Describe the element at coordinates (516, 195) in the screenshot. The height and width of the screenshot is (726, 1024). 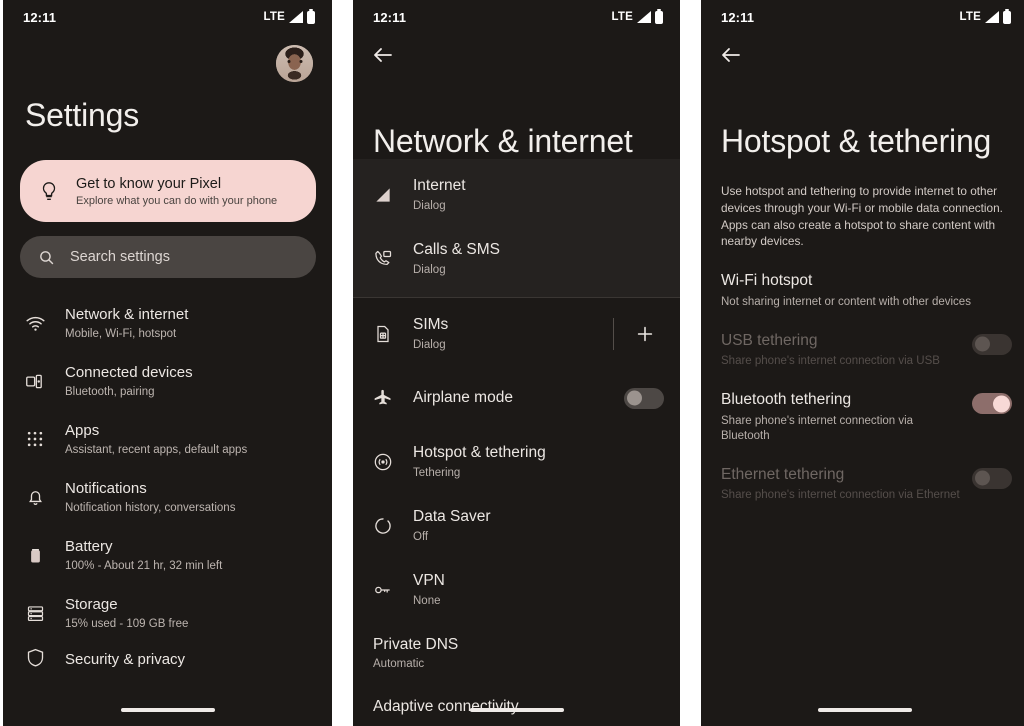
I see `row-internet: Internet Dialog` at that location.